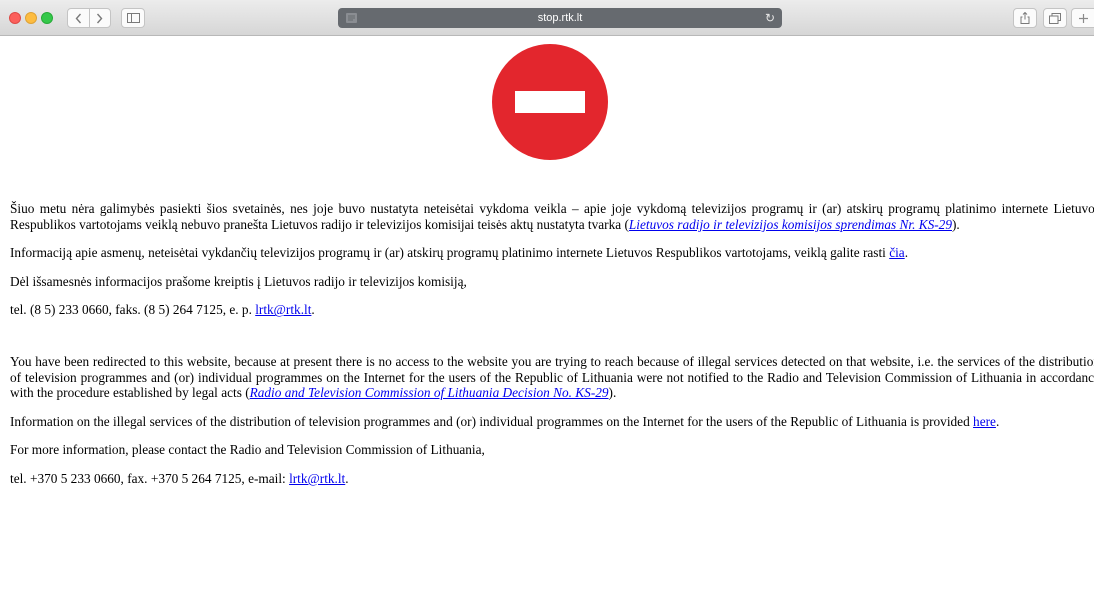 The height and width of the screenshot is (607, 1094). I want to click on tab-overview-button, so click(1055, 18).